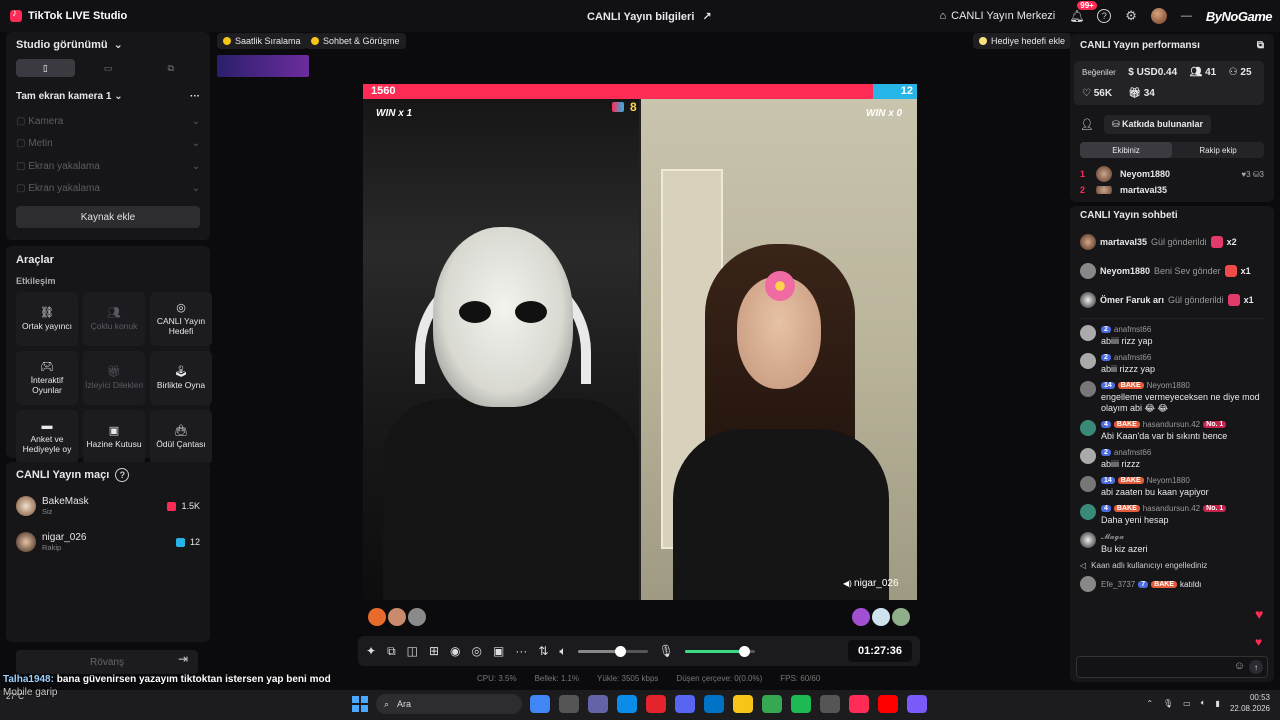 This screenshot has width=1280, height=720. Describe the element at coordinates (1260, 45) in the screenshot. I see `popout-icon: ⧉` at that location.